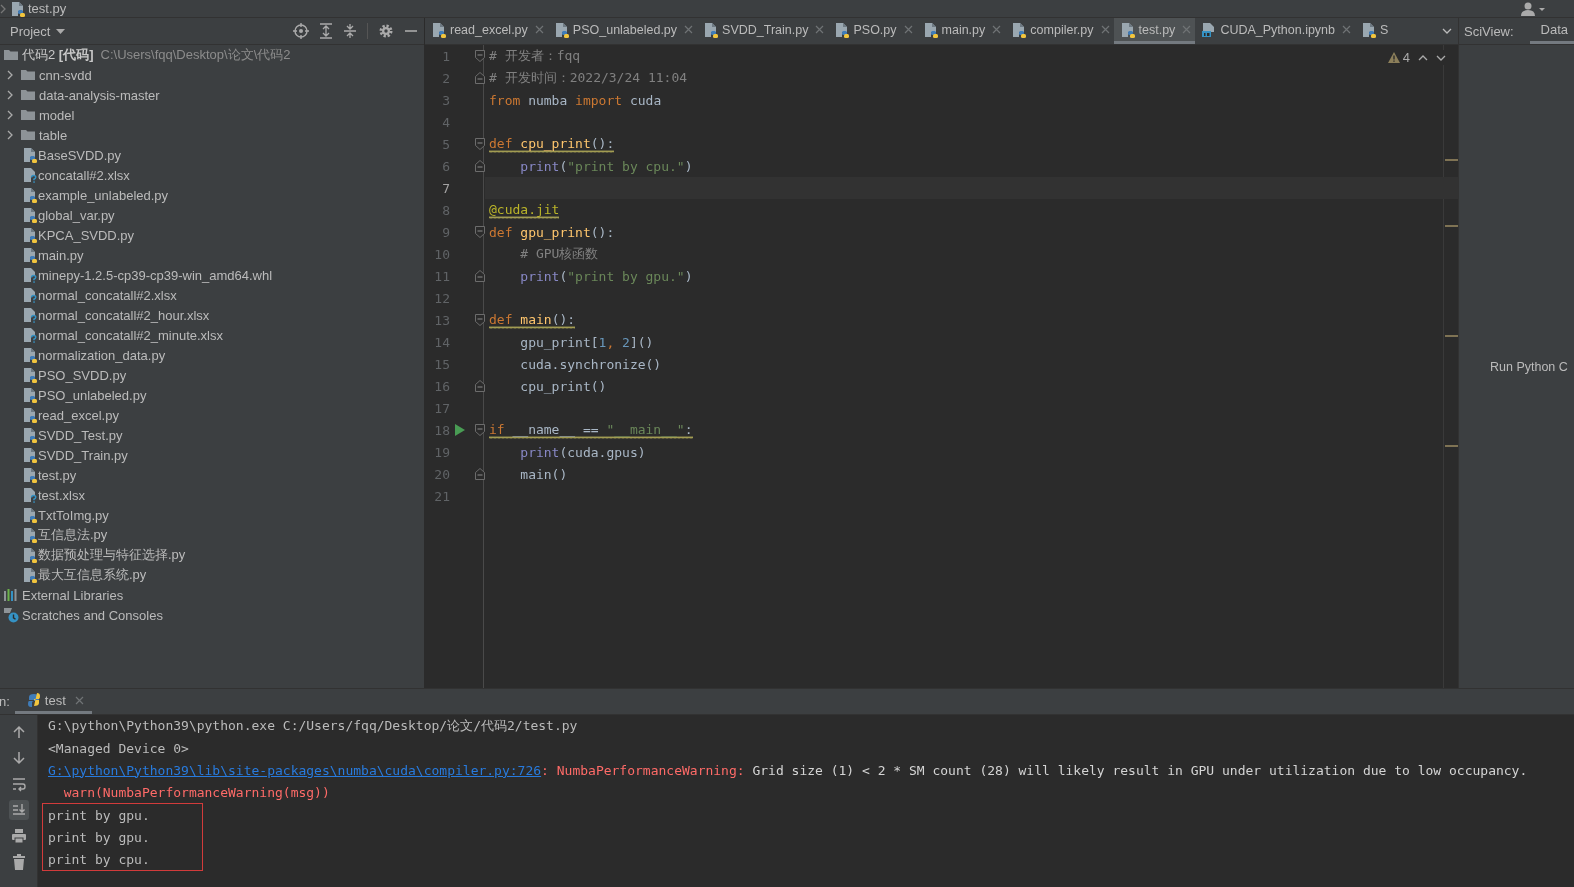 The width and height of the screenshot is (1574, 887). Describe the element at coordinates (83, 455) in the screenshot. I see `file-name: SVDD_Train.py` at that location.